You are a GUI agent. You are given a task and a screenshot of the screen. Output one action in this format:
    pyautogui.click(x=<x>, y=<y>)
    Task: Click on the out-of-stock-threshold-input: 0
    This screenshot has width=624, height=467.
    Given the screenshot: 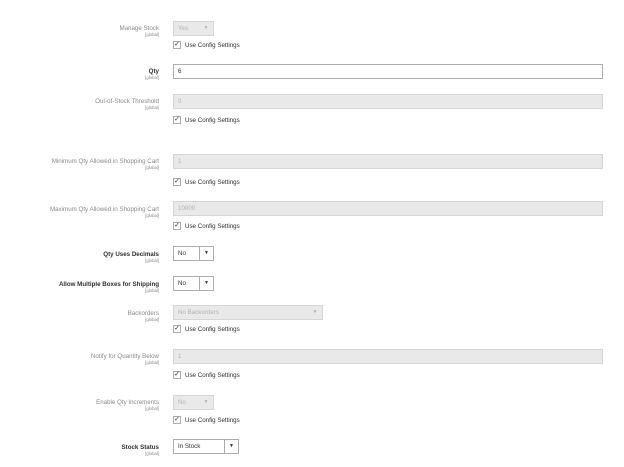 What is the action you would take?
    pyautogui.click(x=388, y=101)
    